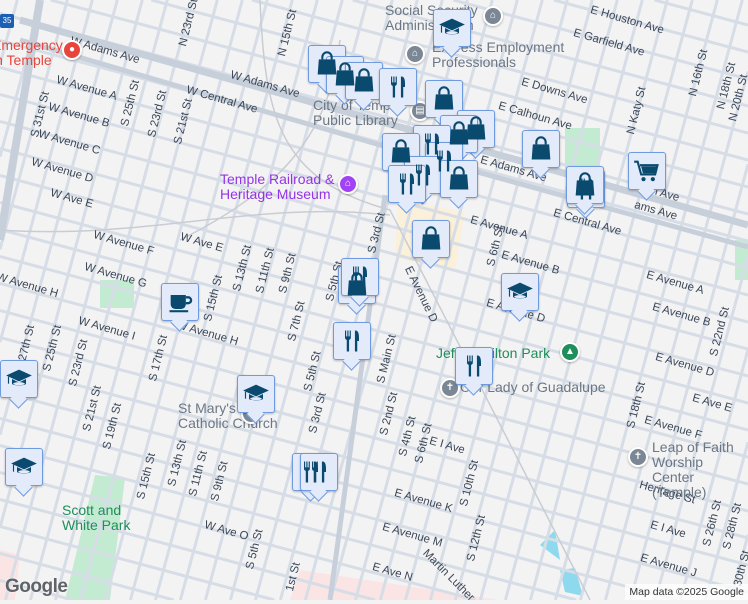  What do you see at coordinates (686, 592) in the screenshot?
I see `map-attribution: Map data ©2025 Google` at bounding box center [686, 592].